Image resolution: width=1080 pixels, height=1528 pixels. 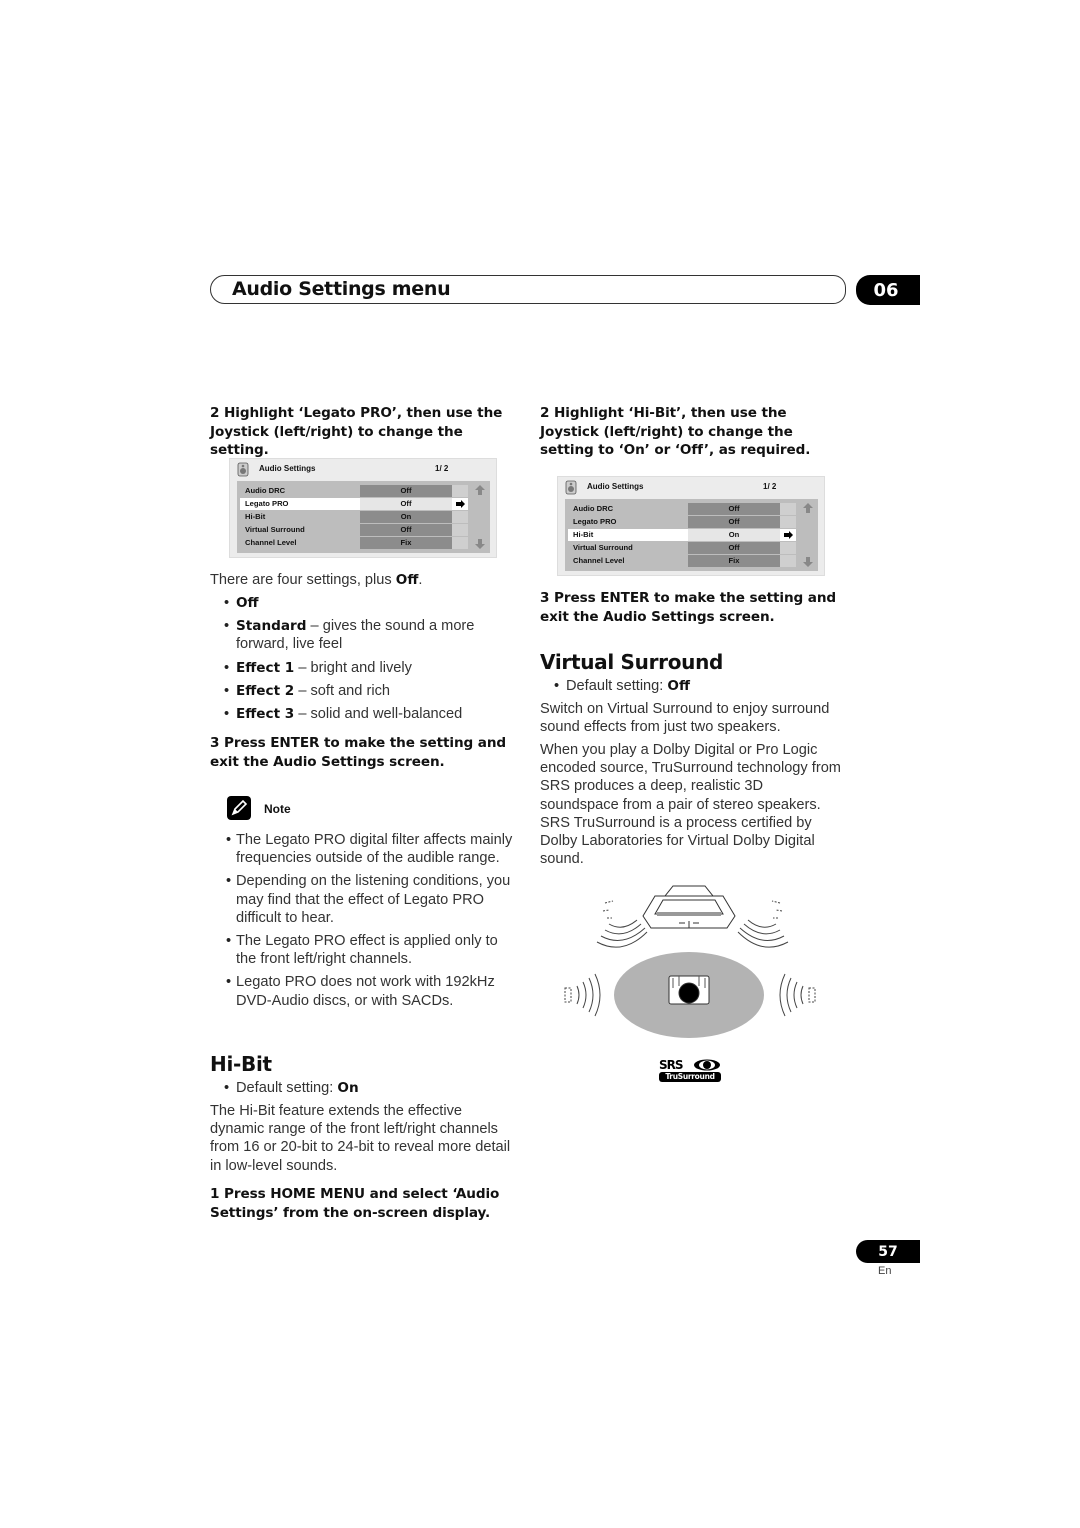 What do you see at coordinates (632, 662) in the screenshot?
I see `virtual-surround-heading: Virtual Surround` at bounding box center [632, 662].